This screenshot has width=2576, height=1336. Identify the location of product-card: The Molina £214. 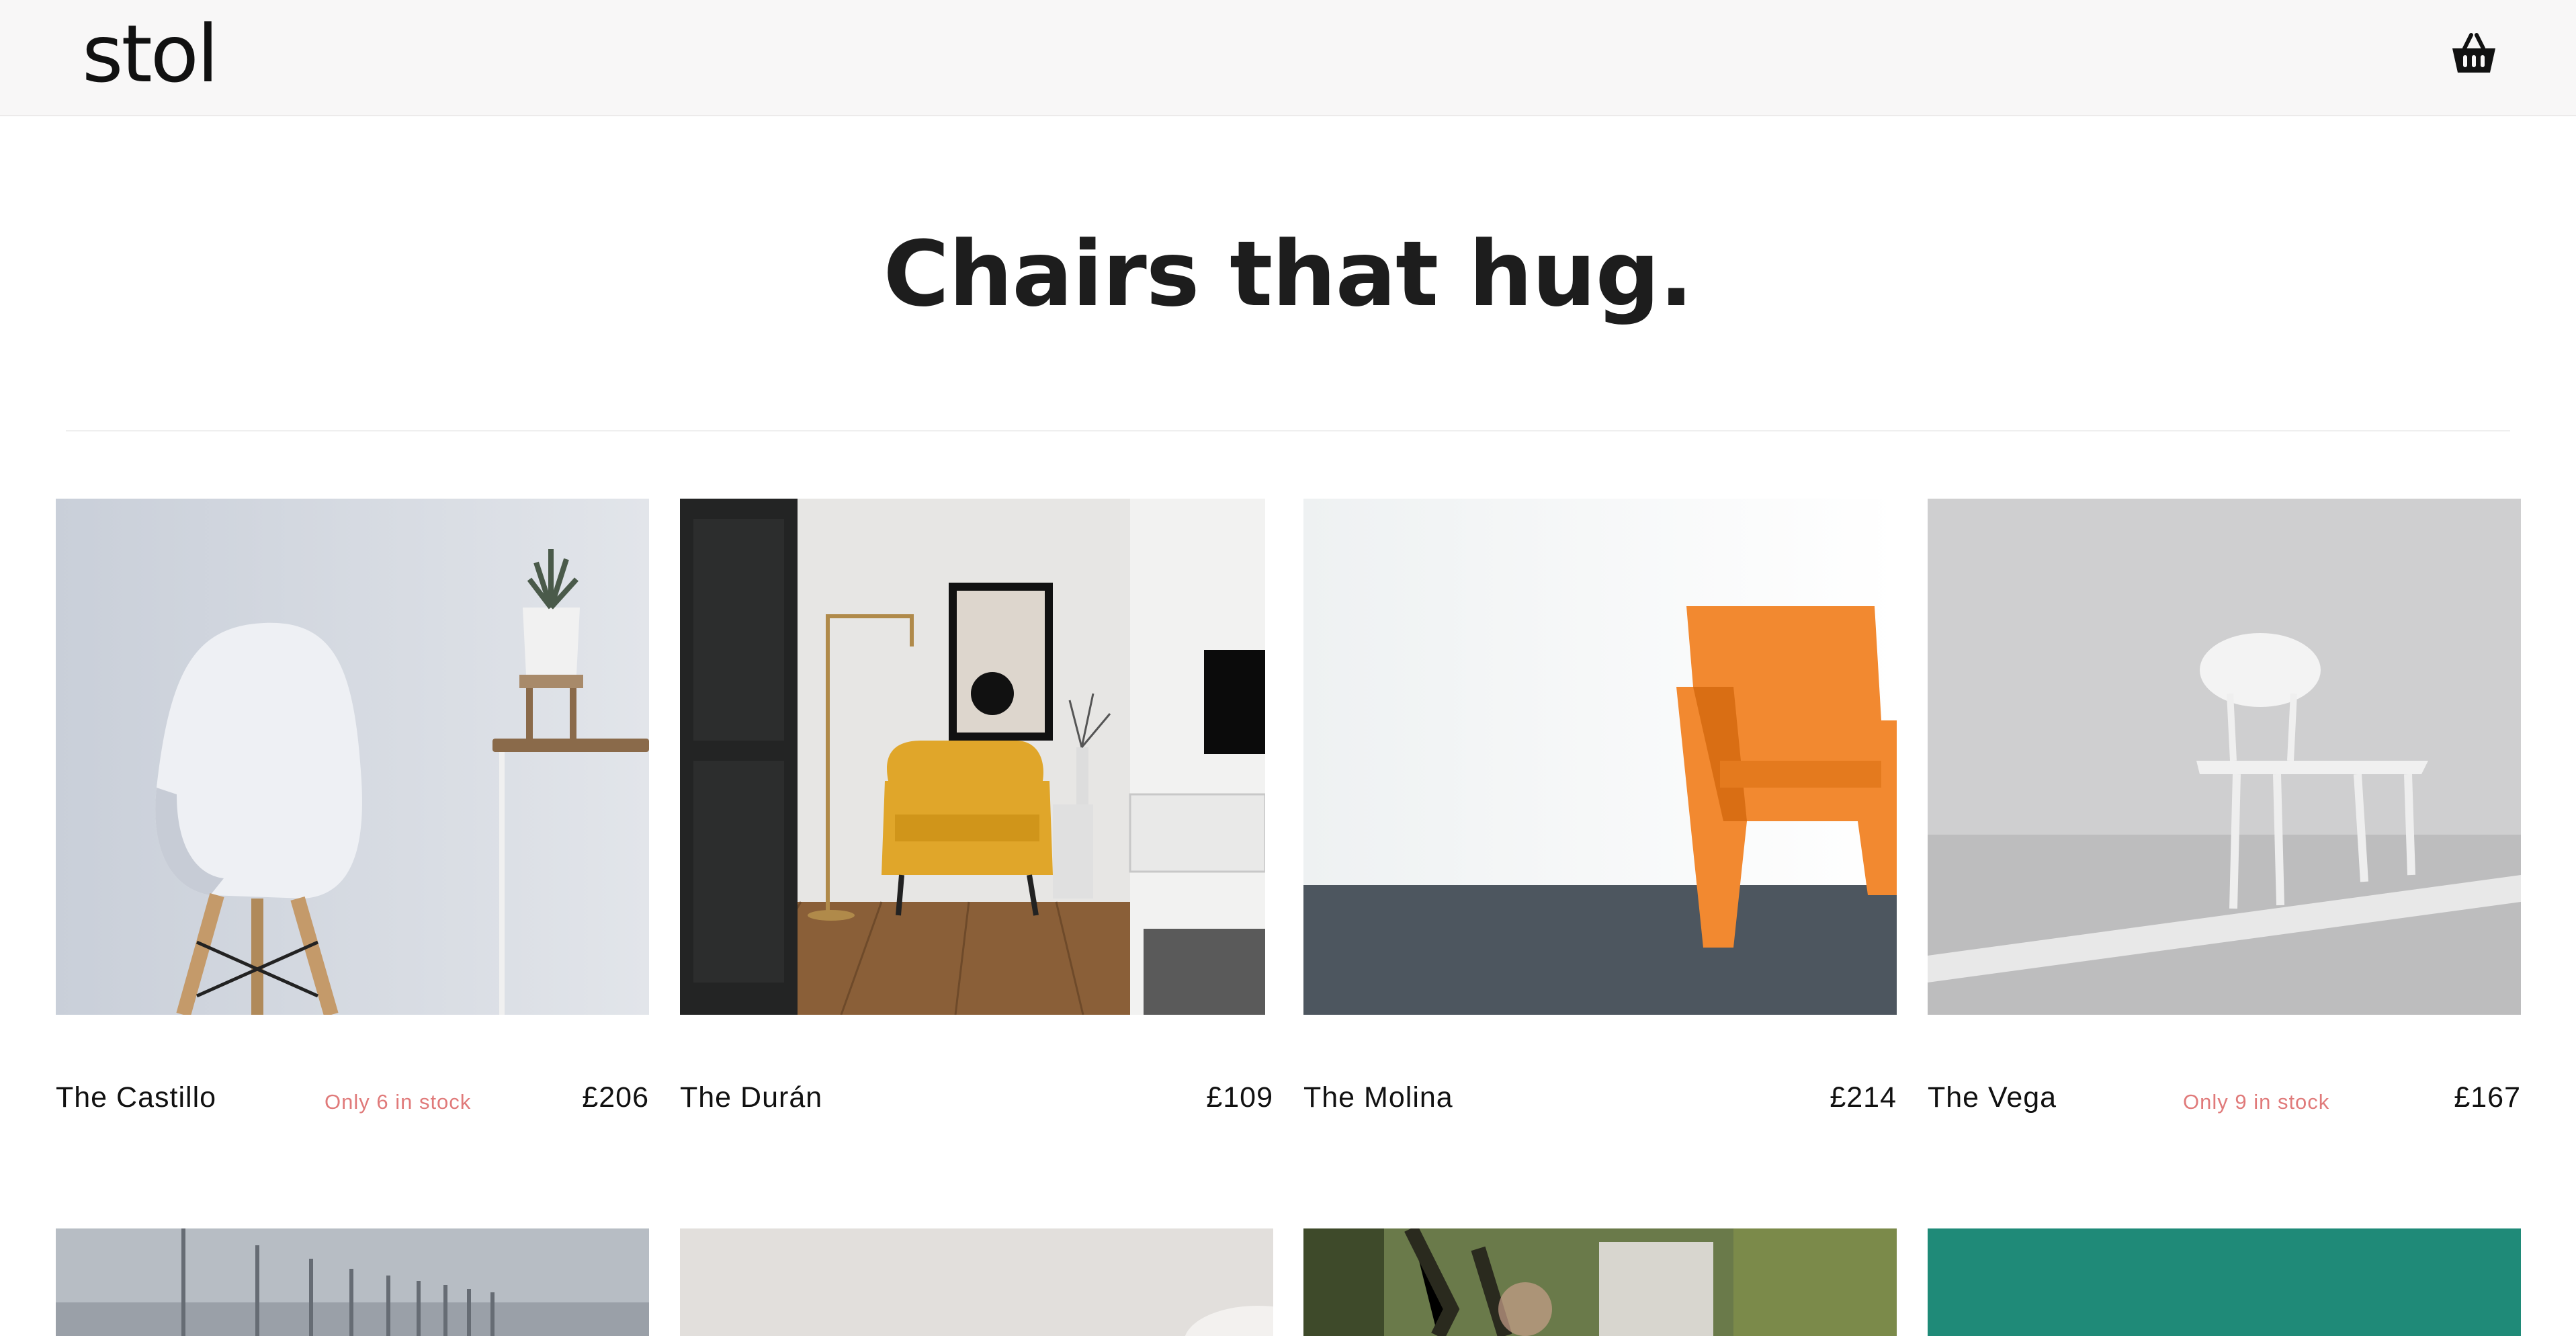
(1600, 814).